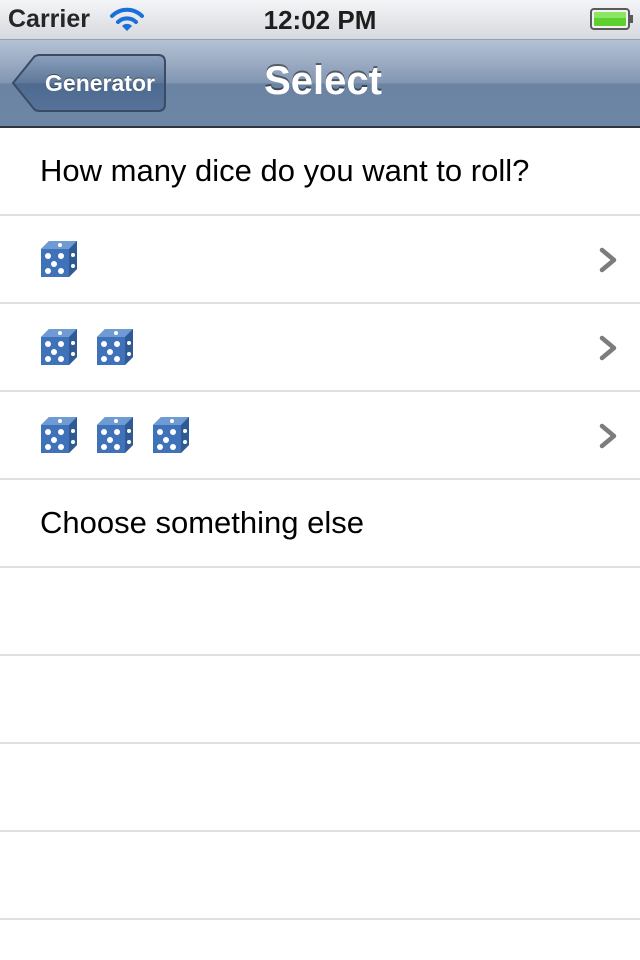 The height and width of the screenshot is (960, 640). I want to click on option-row-one-die, so click(320, 260).